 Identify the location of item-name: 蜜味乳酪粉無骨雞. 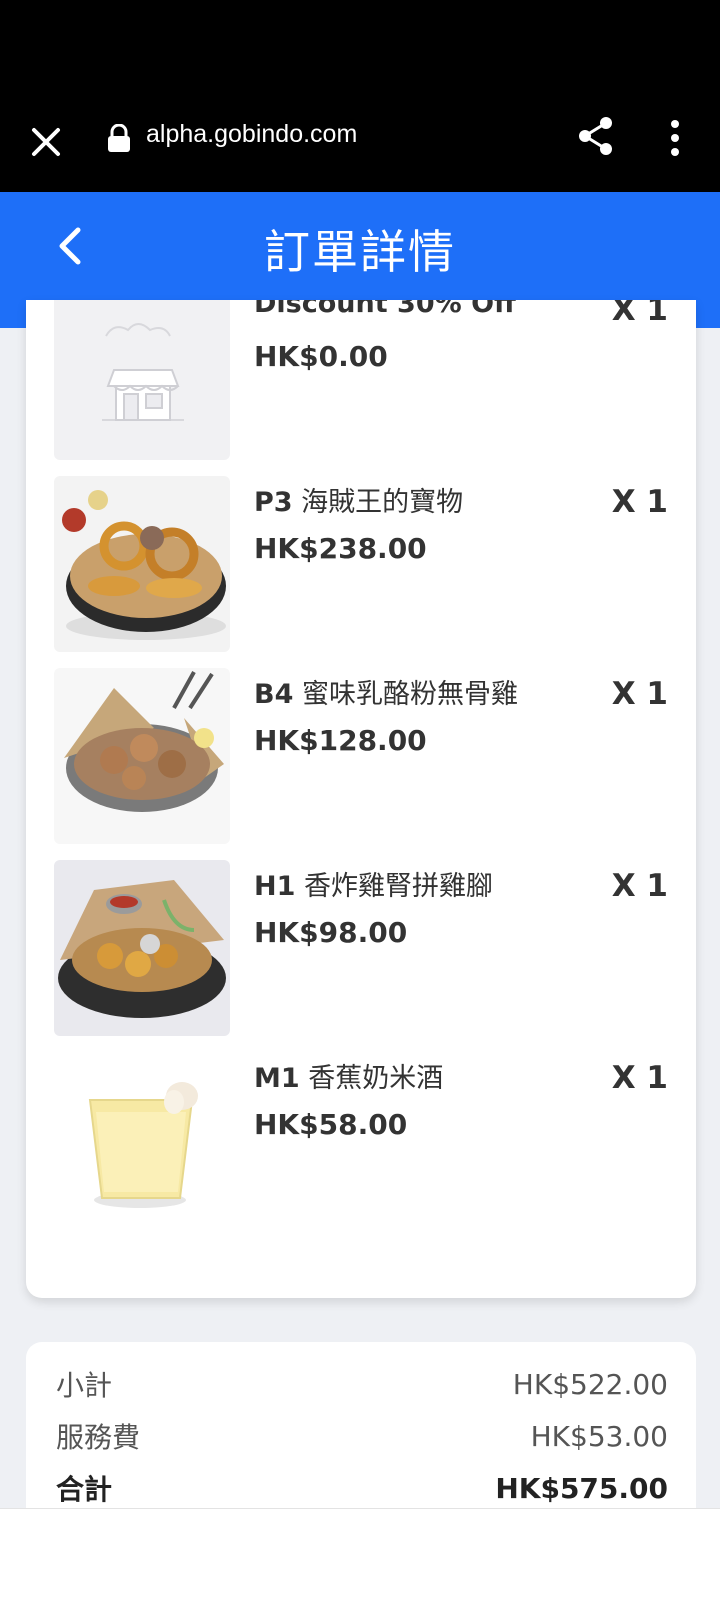
(409, 694).